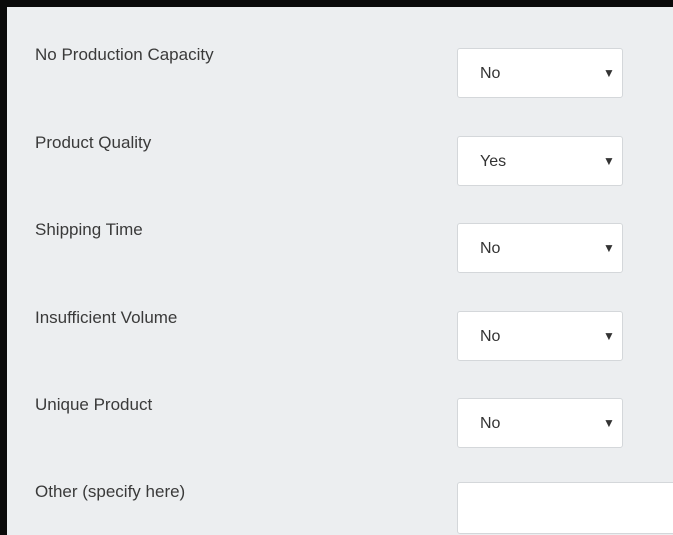 The width and height of the screenshot is (673, 535). I want to click on field-row-insufficient-volume: Insufficient Volume No ▼, so click(340, 343).